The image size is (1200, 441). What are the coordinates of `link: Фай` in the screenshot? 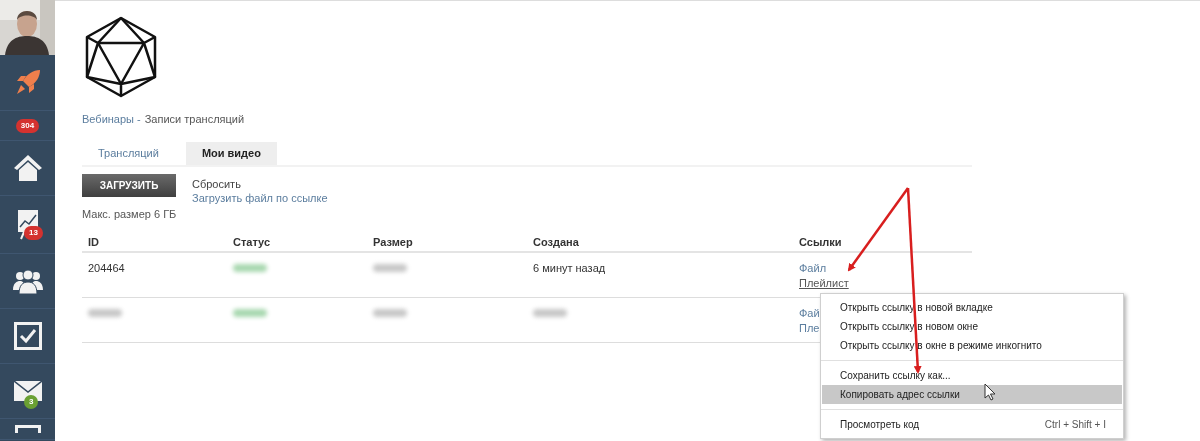 It's located at (809, 313).